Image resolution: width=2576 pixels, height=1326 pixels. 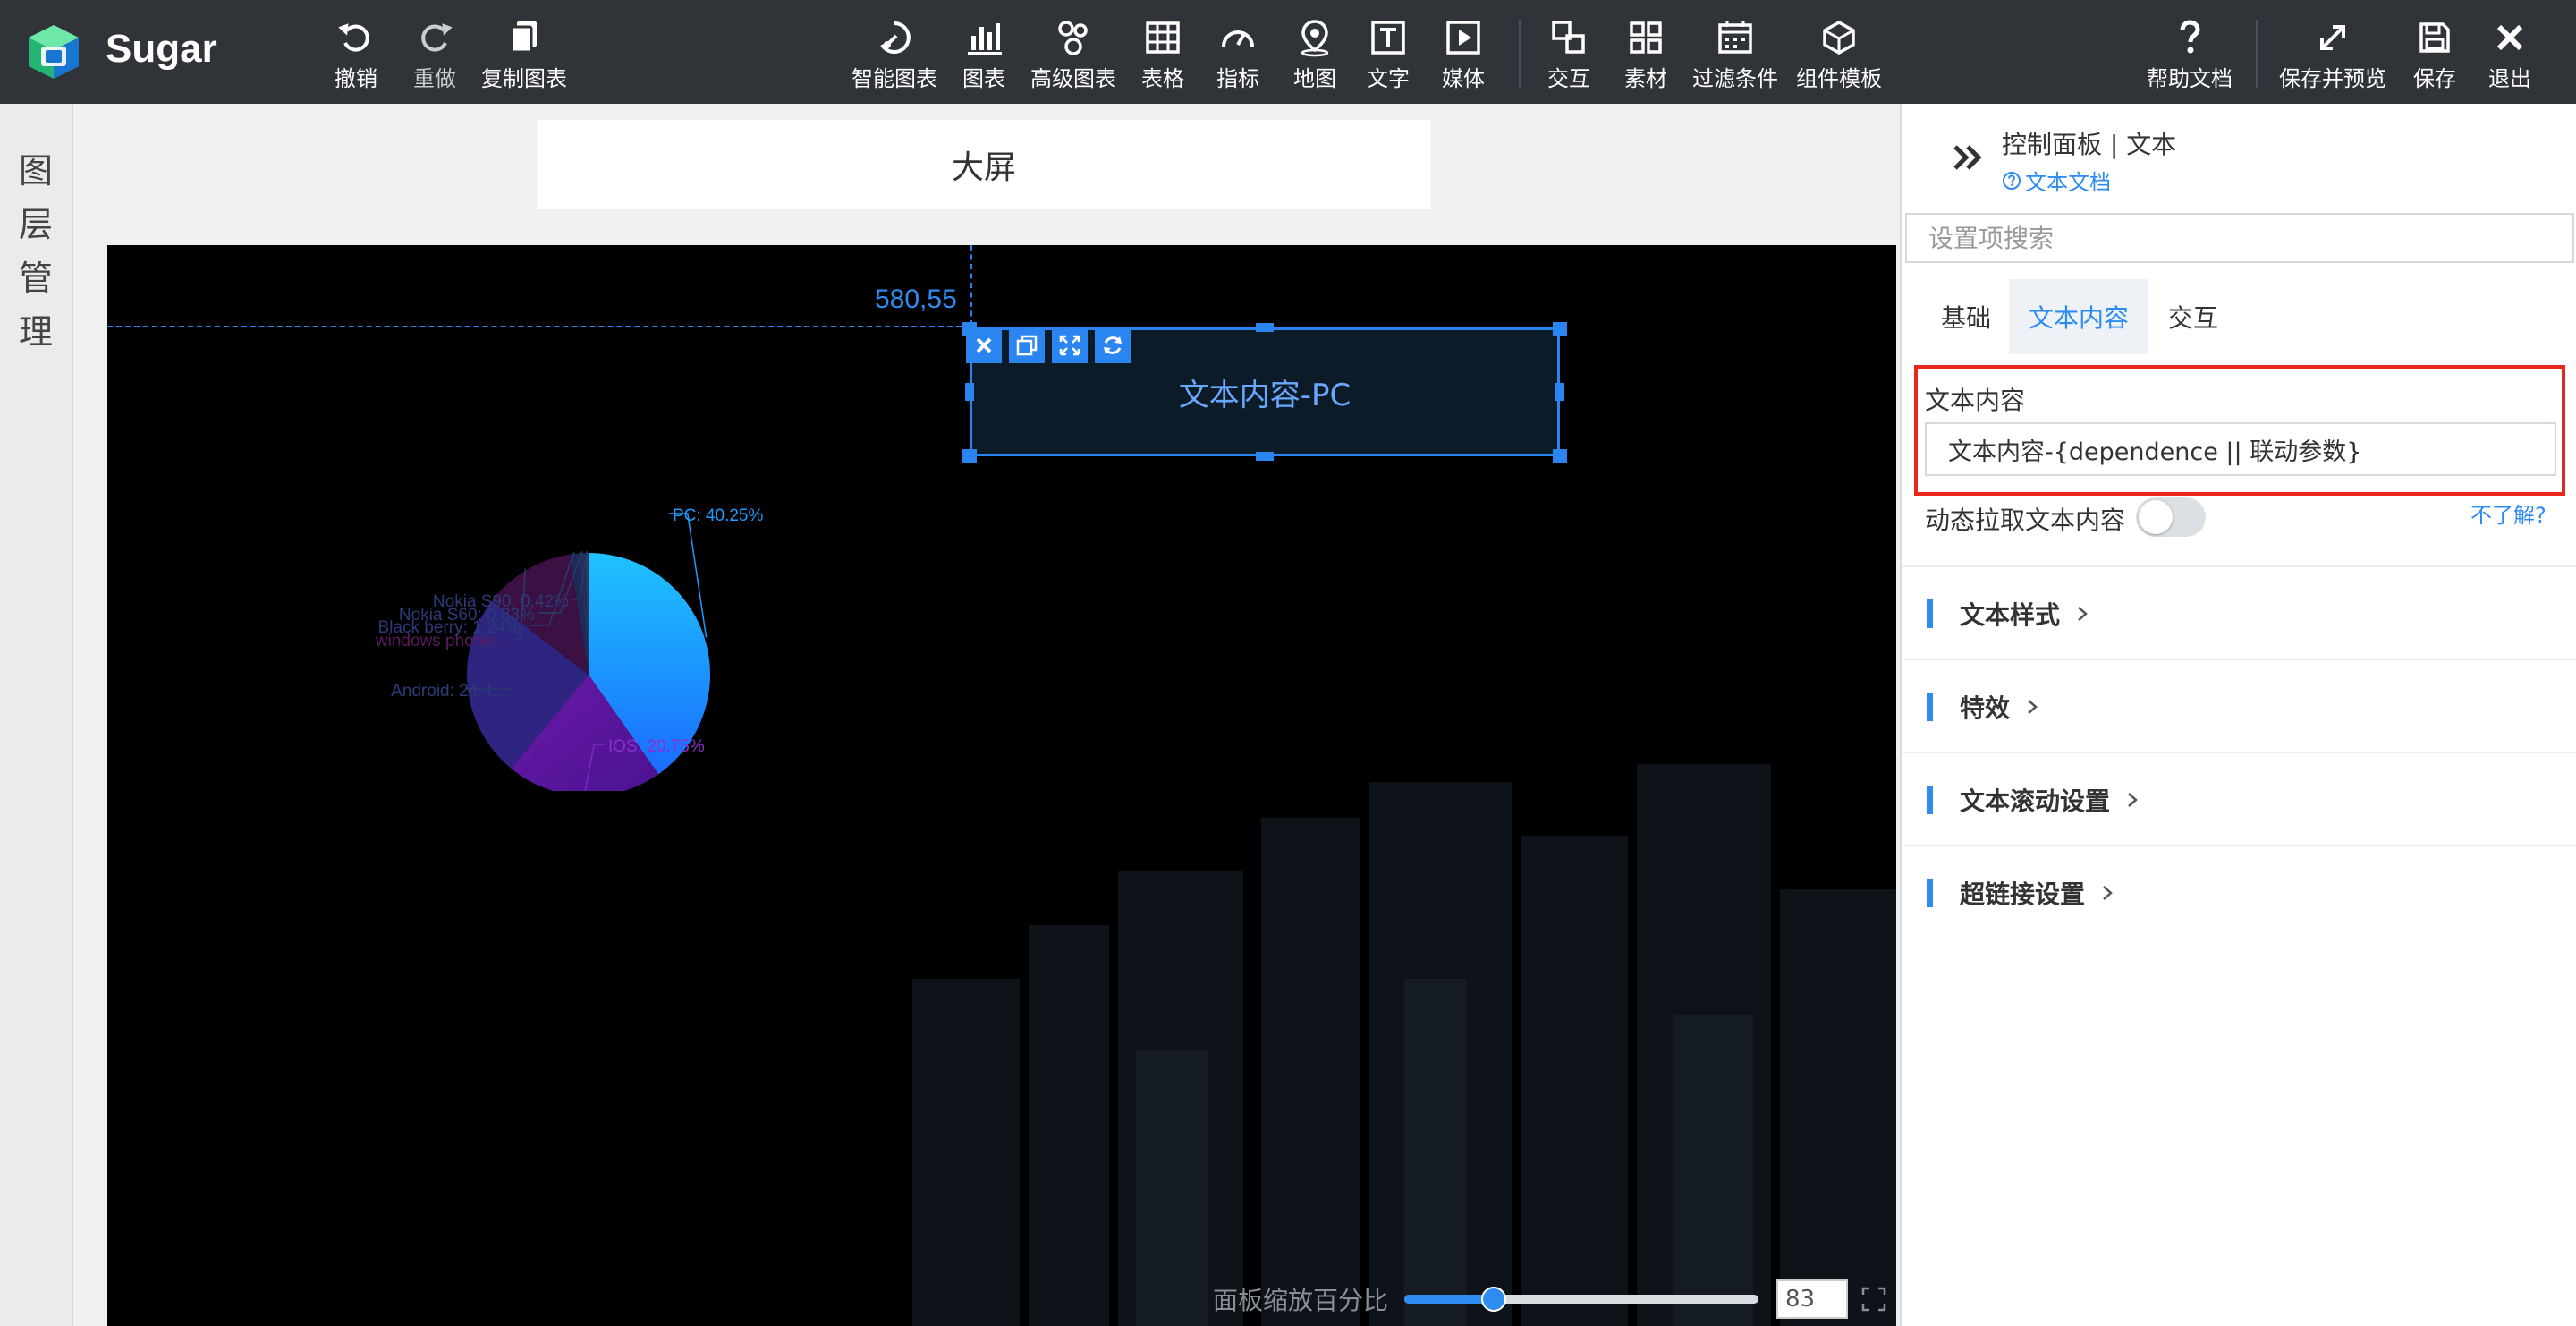 I want to click on panel-tabs: 基础 文本内容 交互, so click(x=2070, y=316).